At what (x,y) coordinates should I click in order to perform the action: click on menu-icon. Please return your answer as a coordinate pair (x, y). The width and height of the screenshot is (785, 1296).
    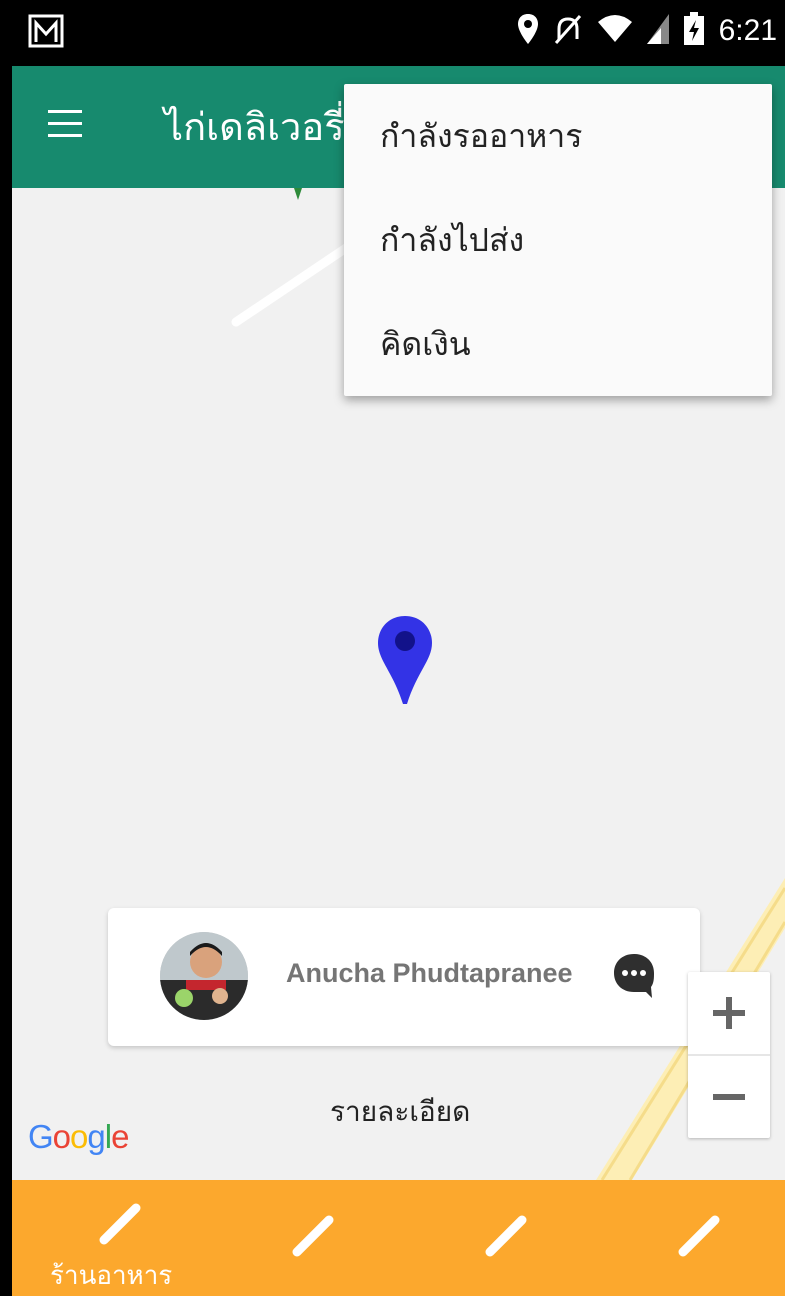
    Looking at the image, I should click on (68, 128).